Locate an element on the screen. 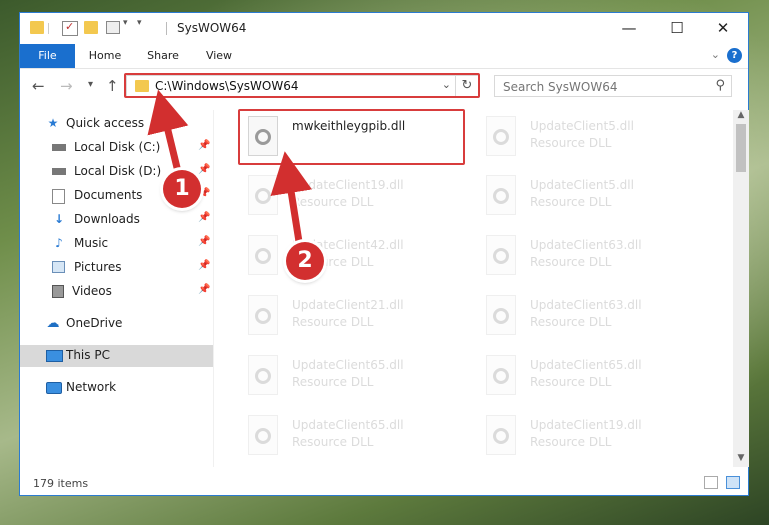  search-icon: ⚲ is located at coordinates (720, 85).